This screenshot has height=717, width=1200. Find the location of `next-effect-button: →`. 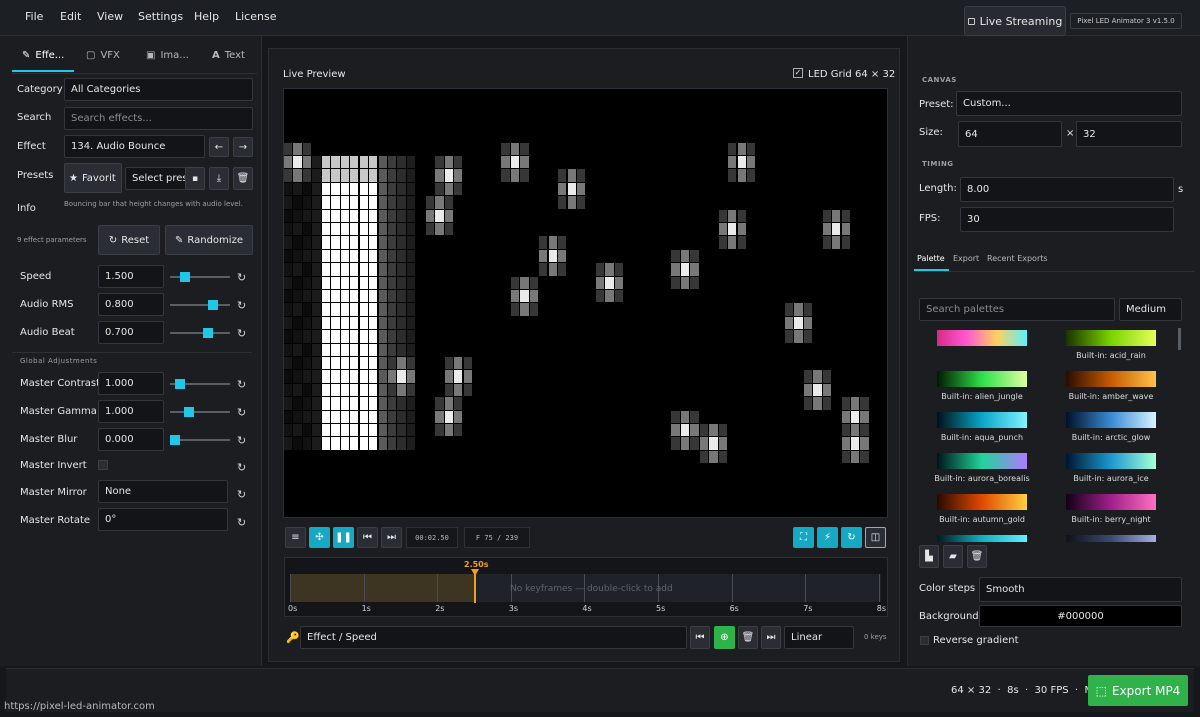

next-effect-button: → is located at coordinates (243, 147).